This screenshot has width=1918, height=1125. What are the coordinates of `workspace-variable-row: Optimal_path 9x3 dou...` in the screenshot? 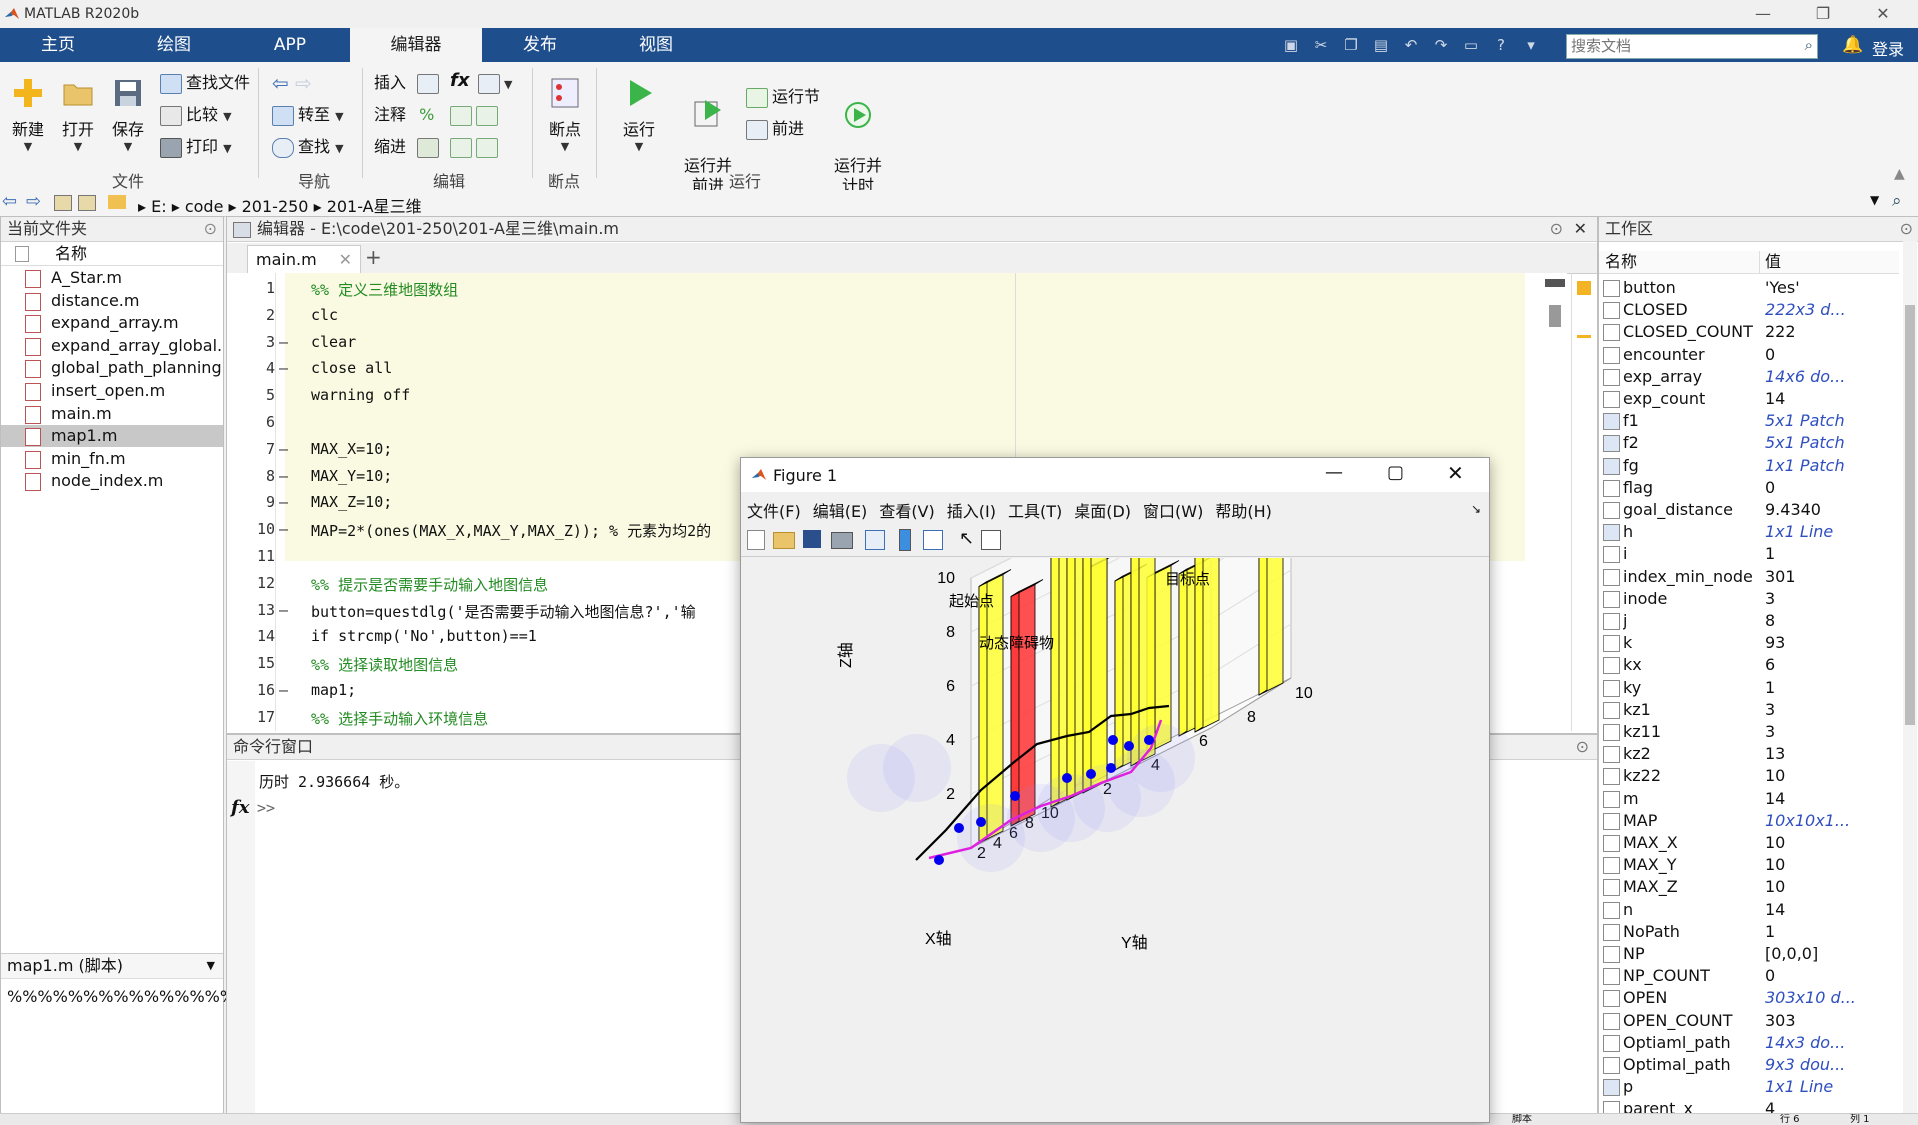 It's located at (1749, 1065).